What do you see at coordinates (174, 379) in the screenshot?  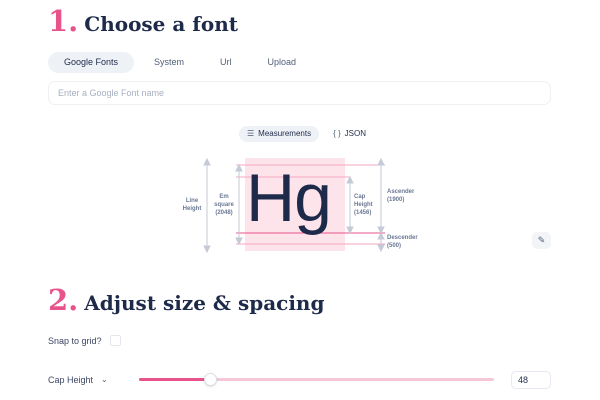 I see `slider-fill` at bounding box center [174, 379].